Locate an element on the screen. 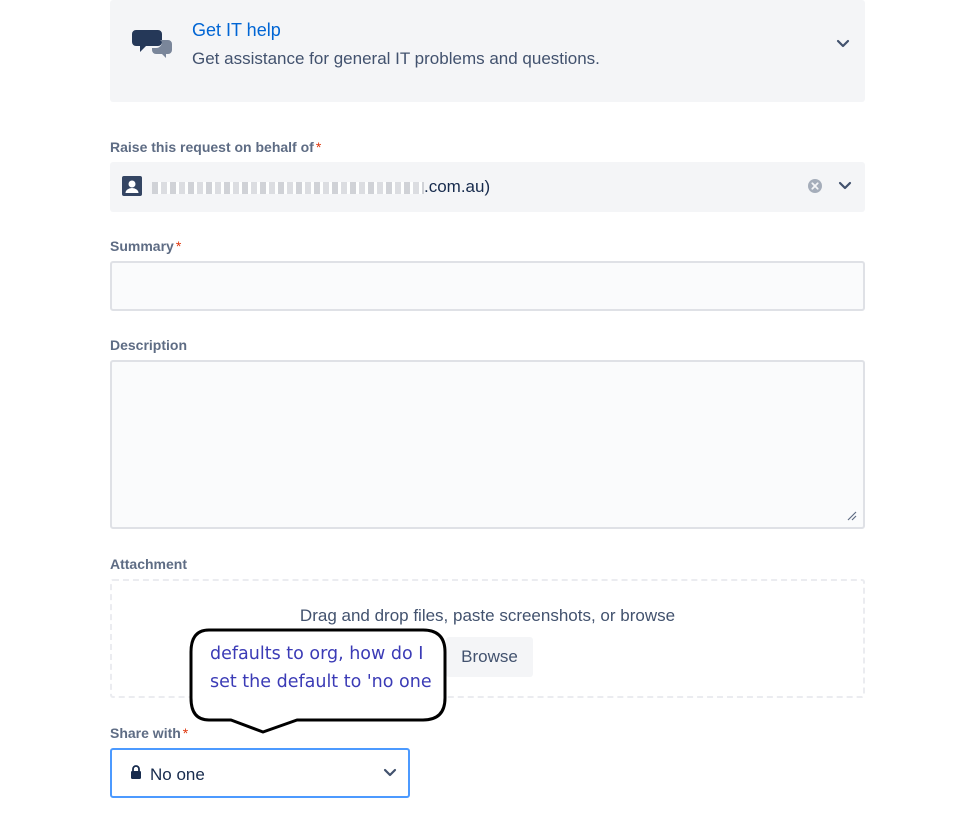 The image size is (959, 813). browse-button: Browse is located at coordinates (489, 657).